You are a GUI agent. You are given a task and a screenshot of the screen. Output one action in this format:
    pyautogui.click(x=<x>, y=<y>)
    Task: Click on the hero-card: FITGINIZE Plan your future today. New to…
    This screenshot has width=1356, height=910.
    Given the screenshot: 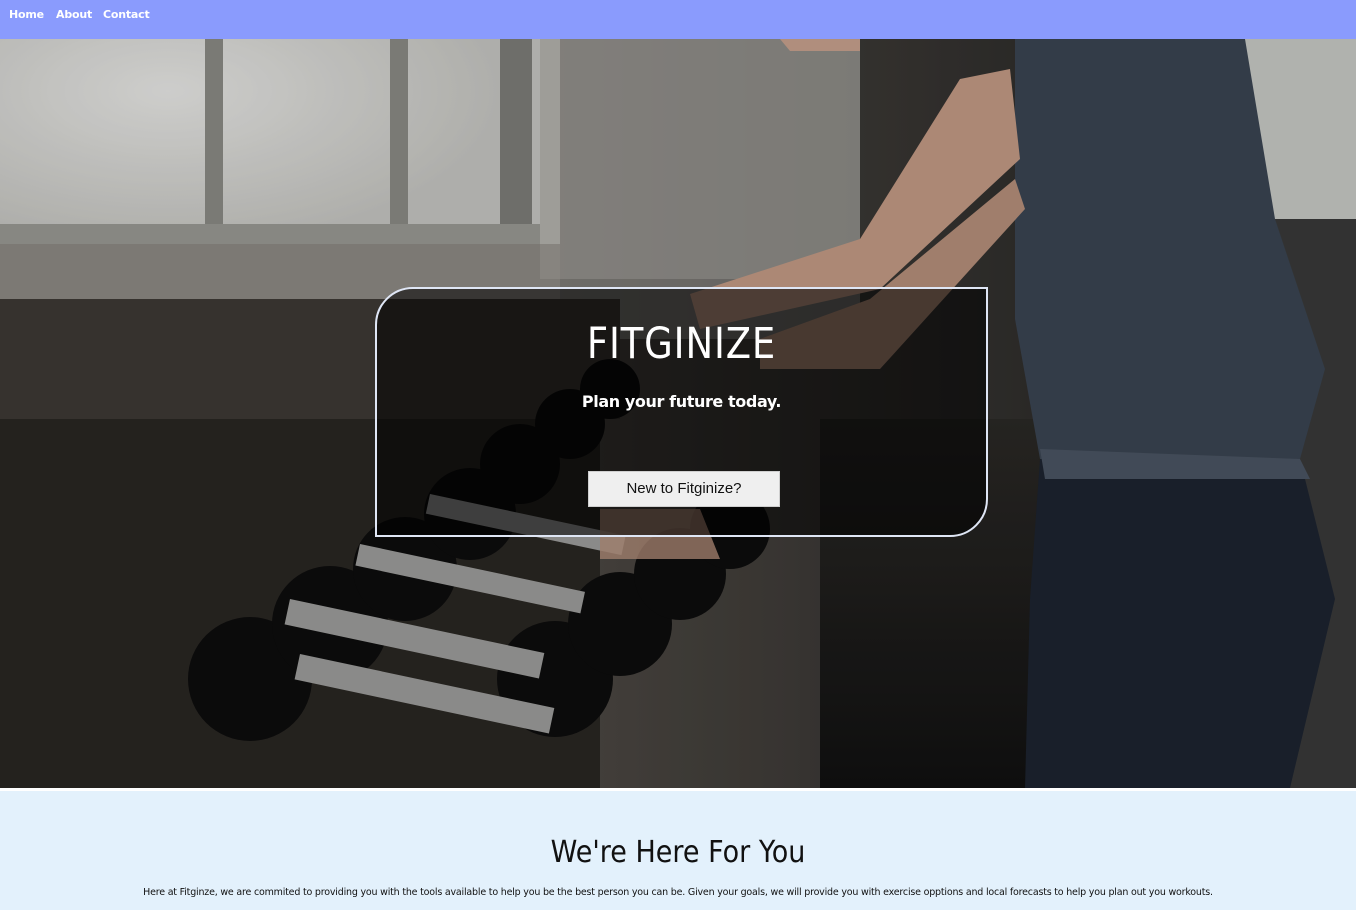 What is the action you would take?
    pyautogui.click(x=681, y=412)
    